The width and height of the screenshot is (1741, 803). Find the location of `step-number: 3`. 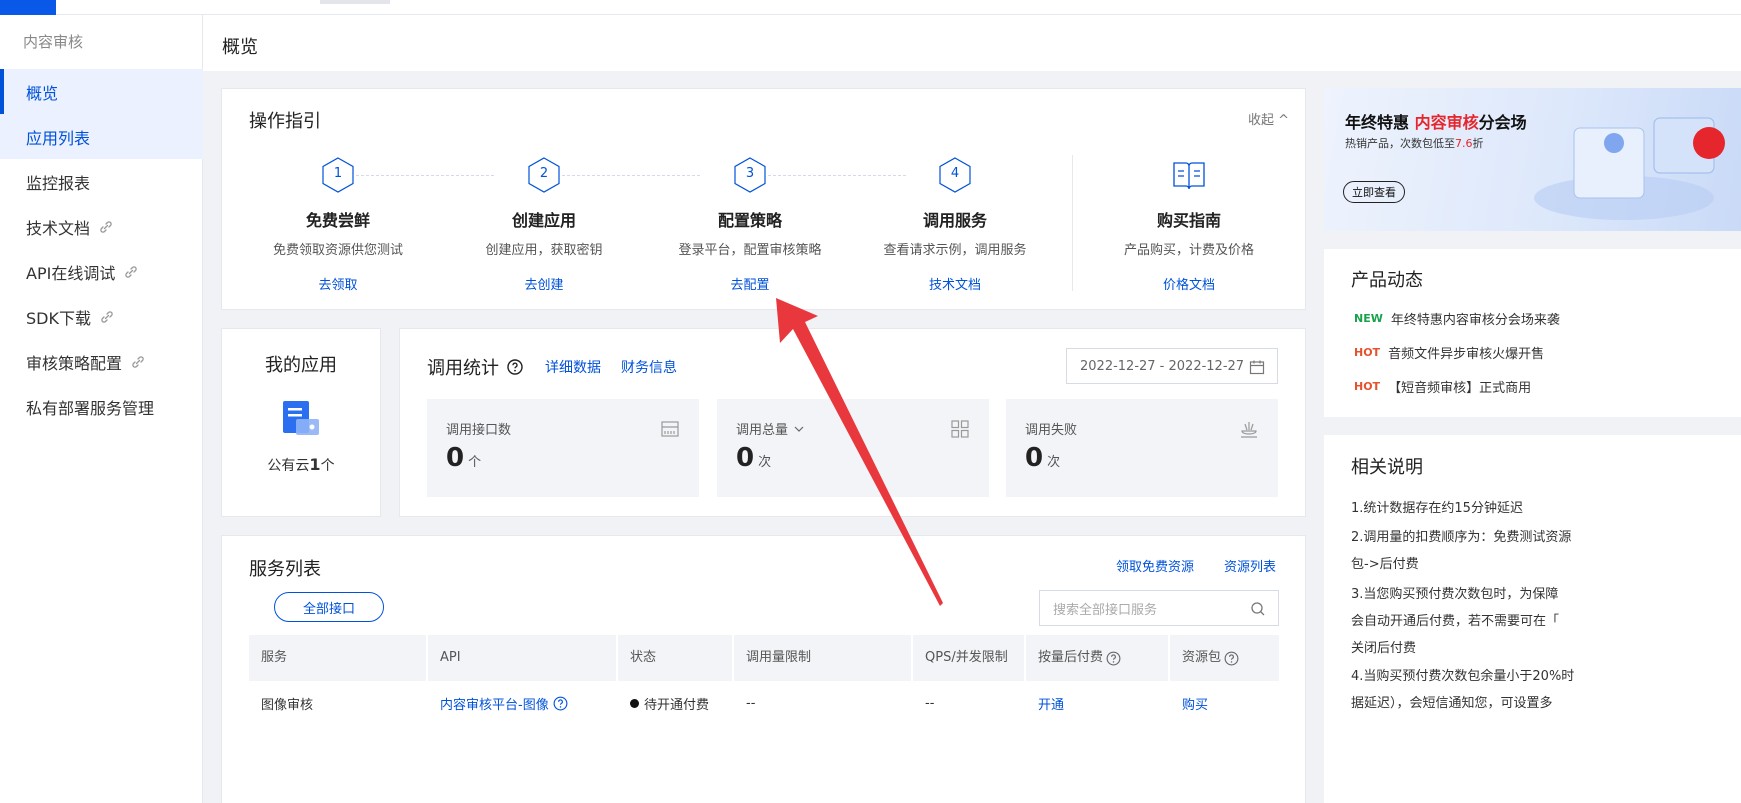

step-number: 3 is located at coordinates (750, 173).